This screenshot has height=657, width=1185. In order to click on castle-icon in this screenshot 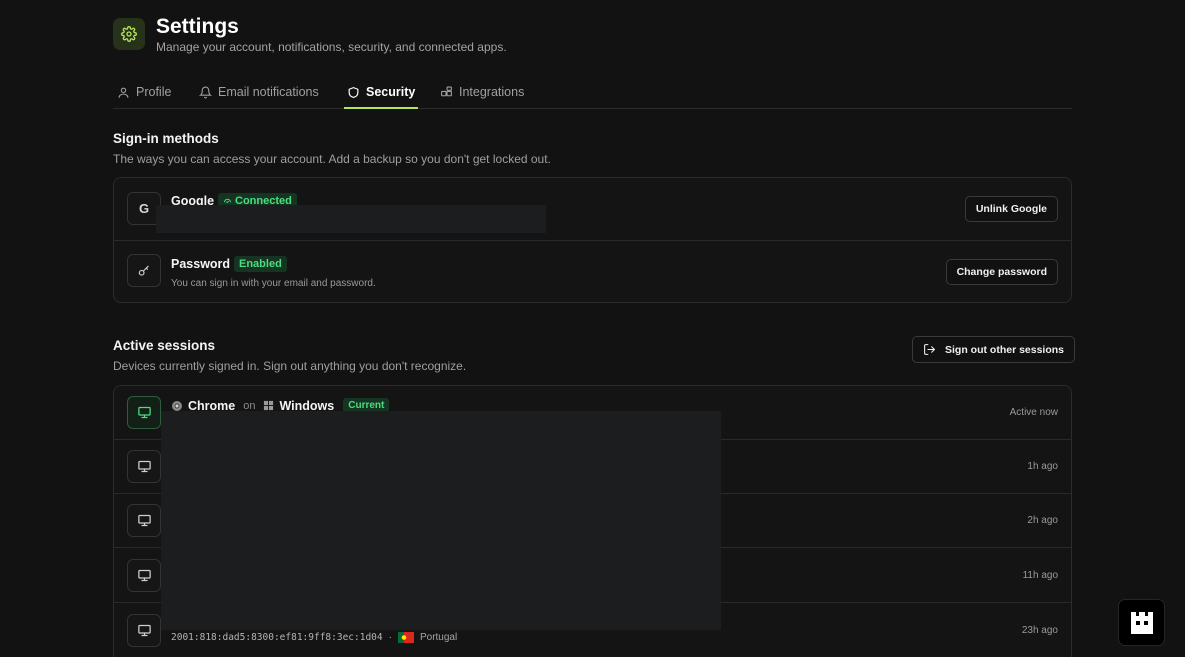, I will do `click(1141, 622)`.